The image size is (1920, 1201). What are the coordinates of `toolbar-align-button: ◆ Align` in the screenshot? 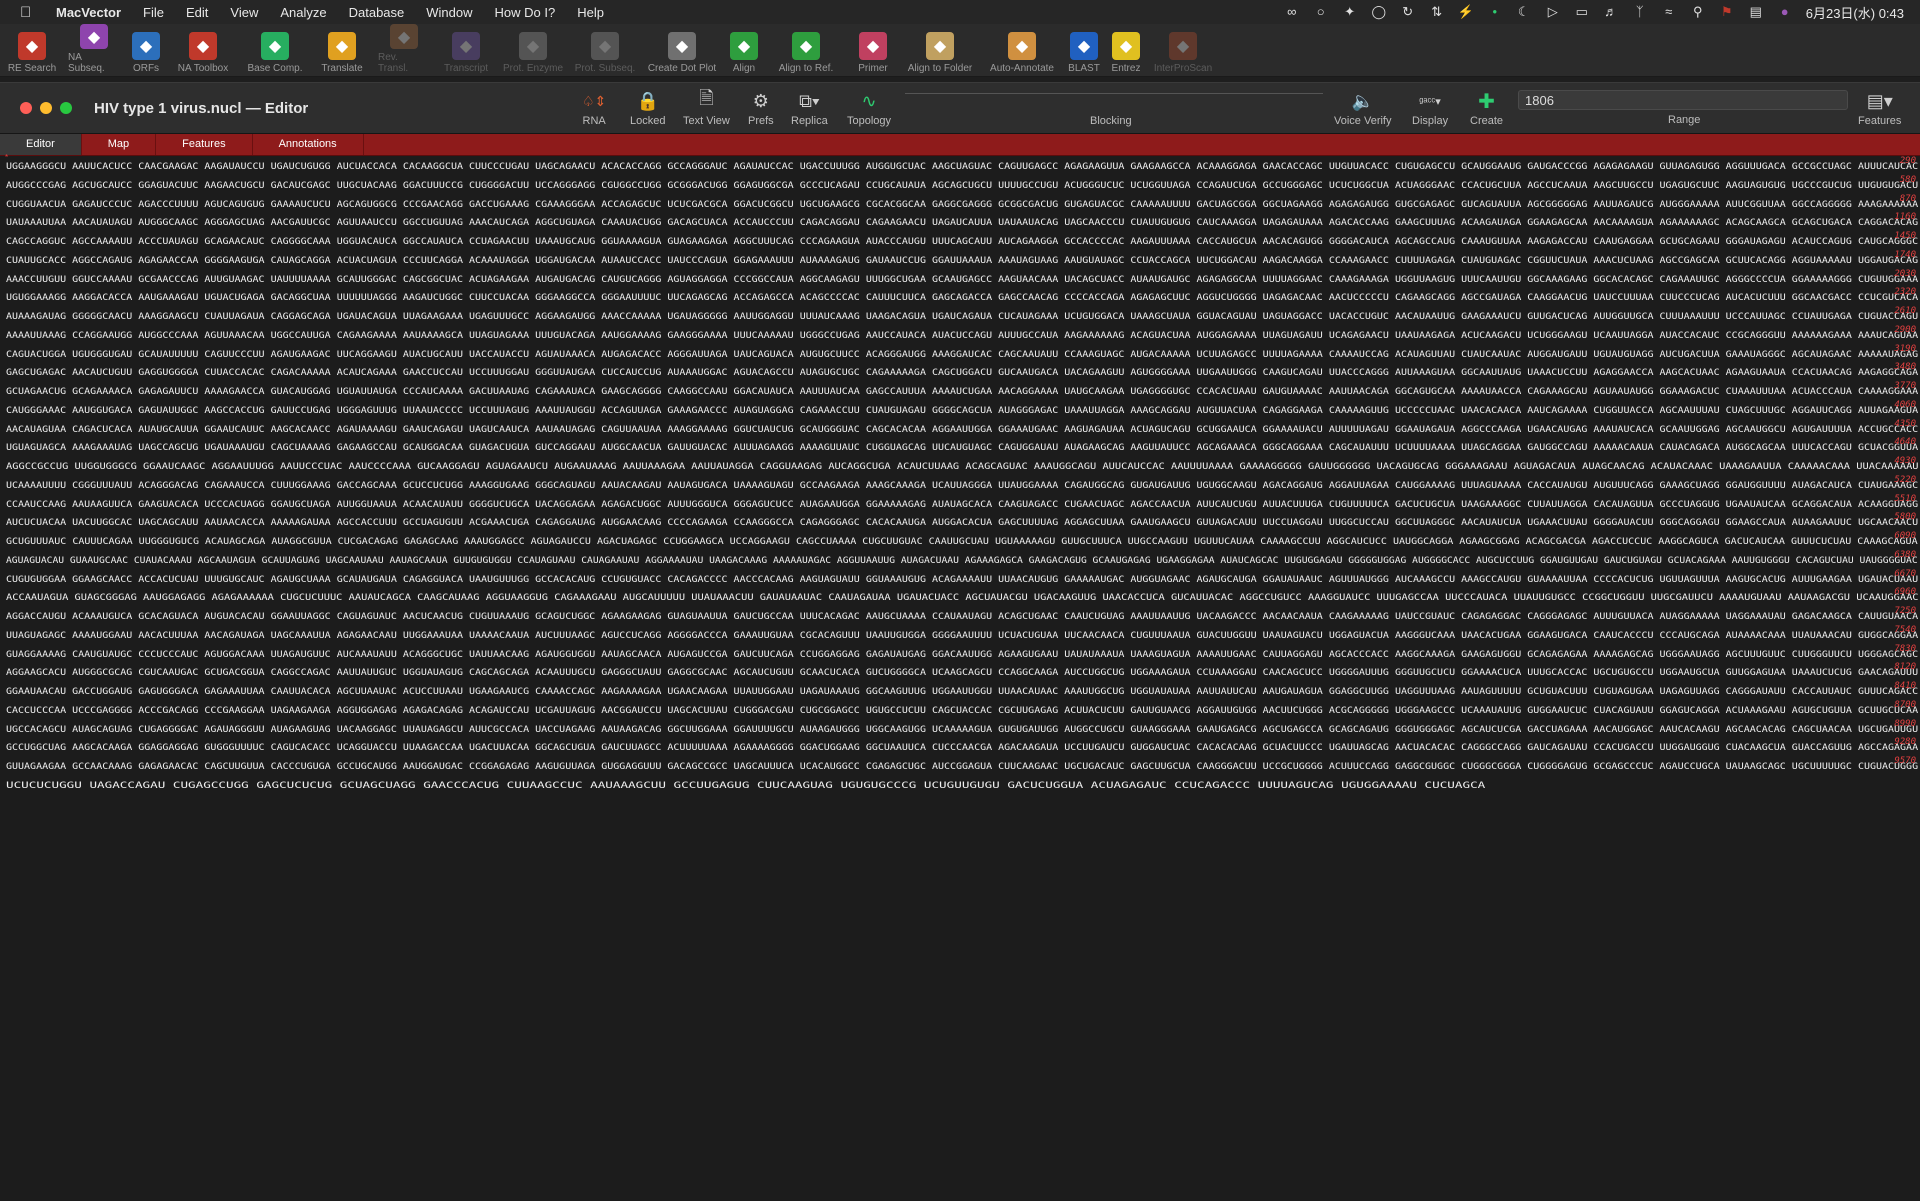 It's located at (744, 49).